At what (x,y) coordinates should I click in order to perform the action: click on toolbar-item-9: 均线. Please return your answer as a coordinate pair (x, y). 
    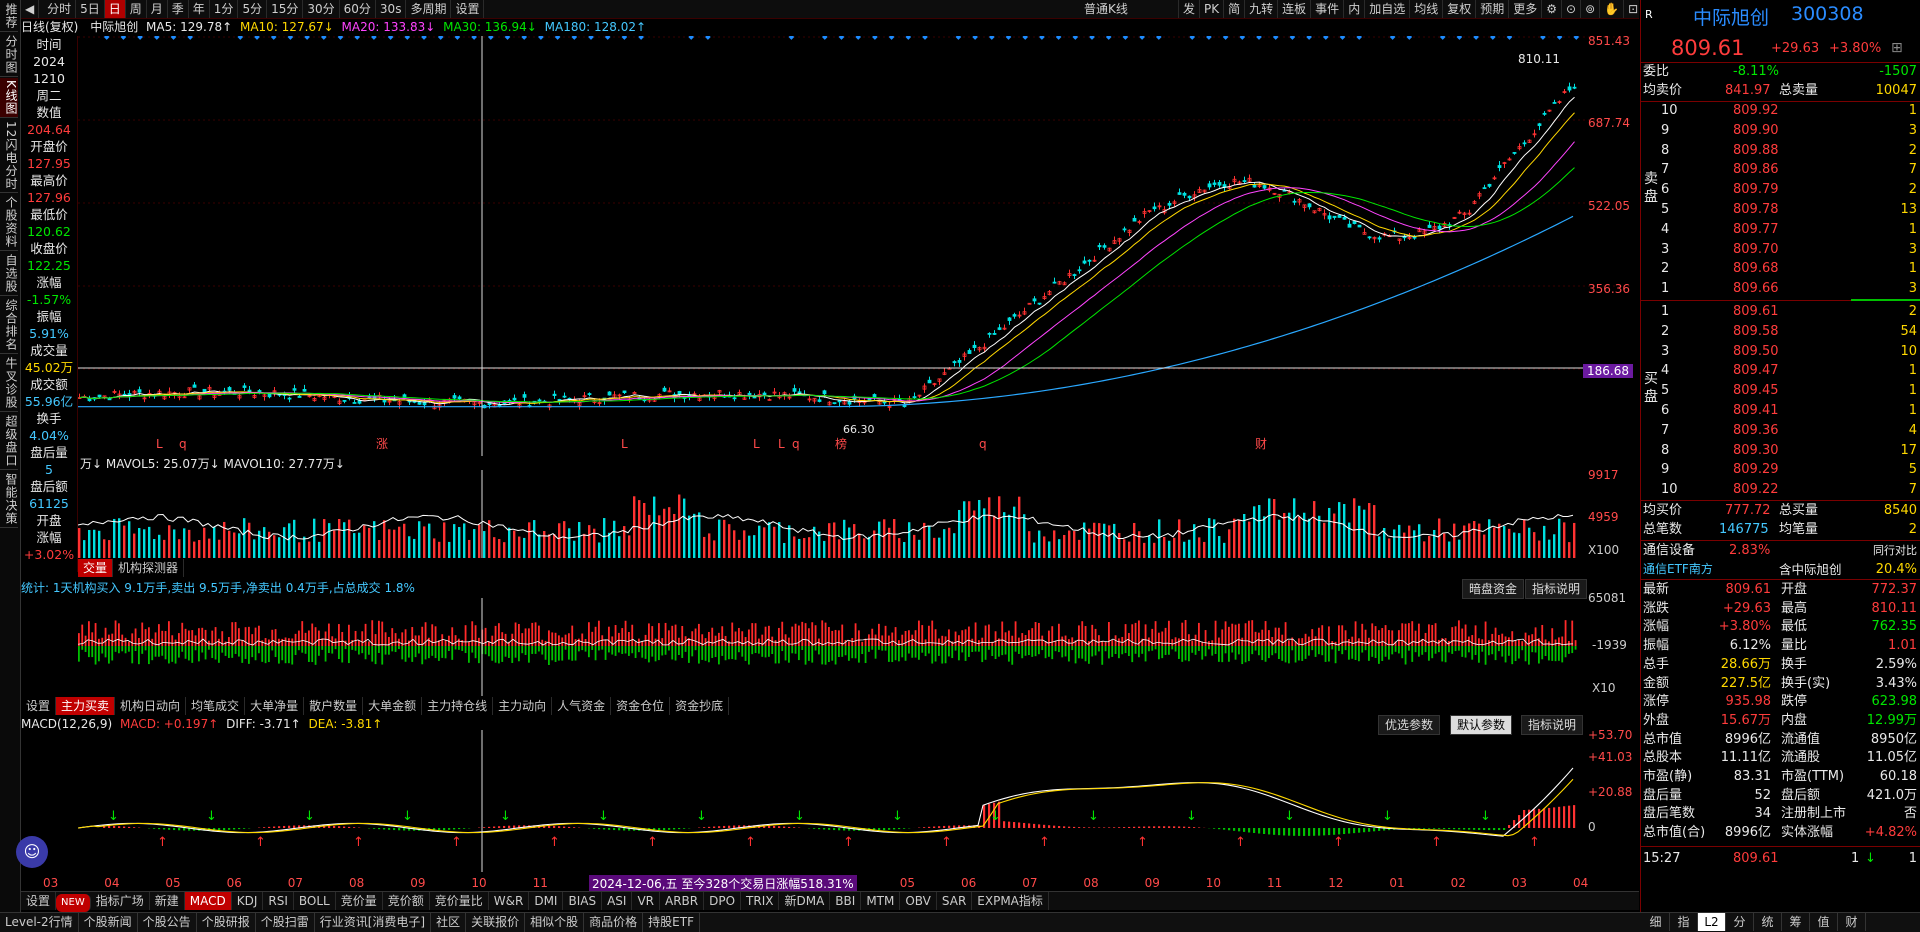
    Looking at the image, I should click on (1426, 9).